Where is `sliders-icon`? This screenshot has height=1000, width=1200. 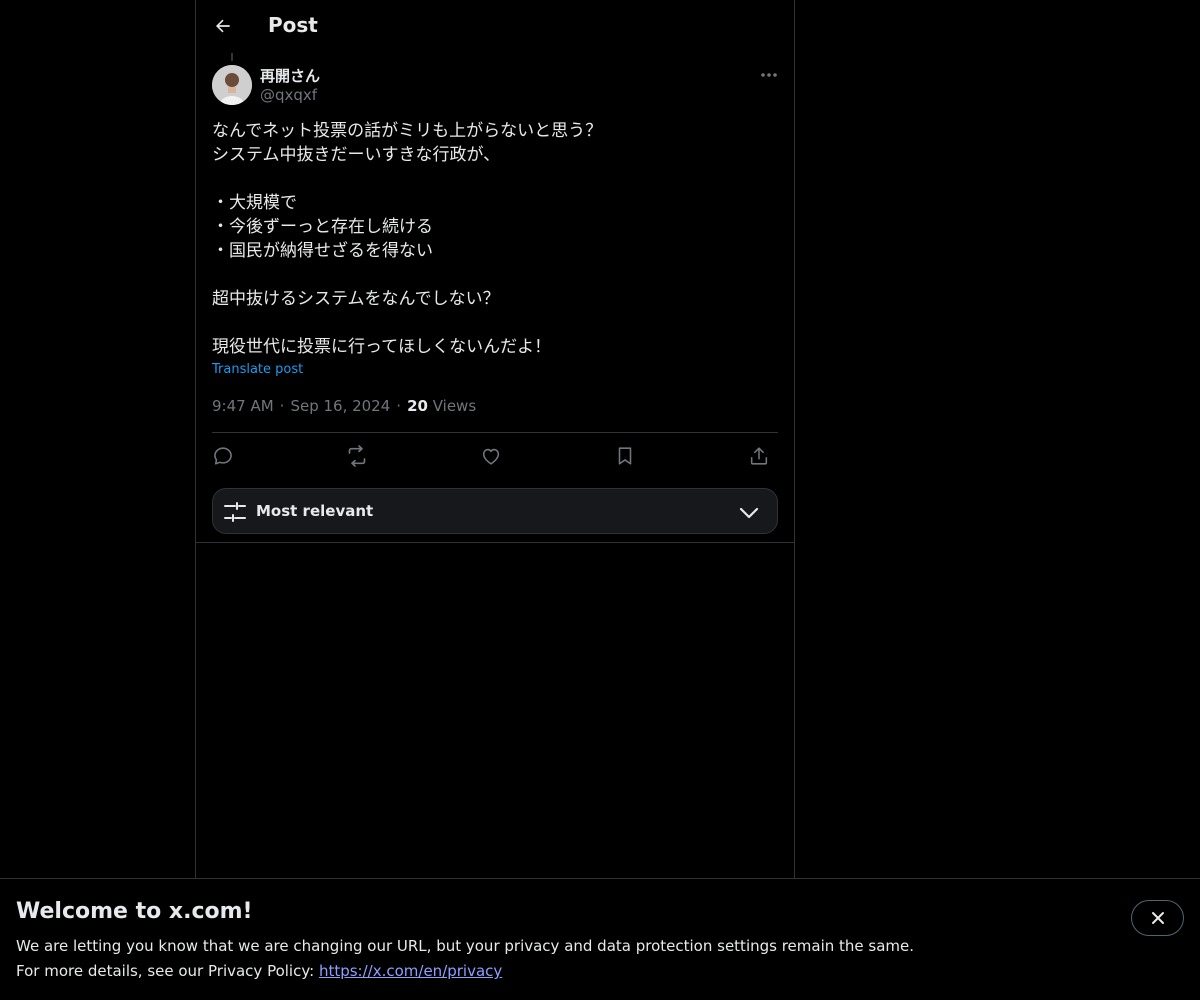 sliders-icon is located at coordinates (235, 512).